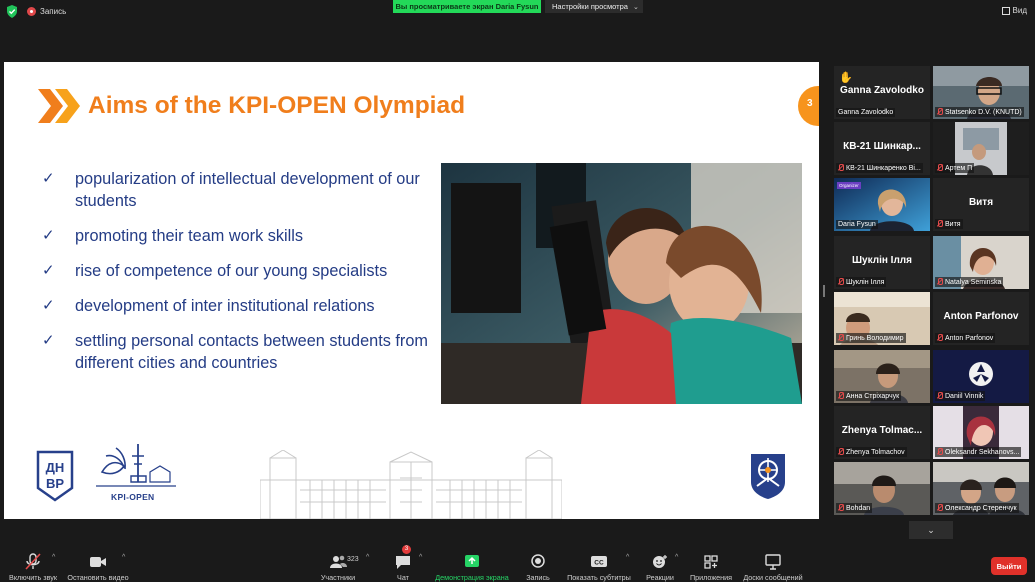  What do you see at coordinates (871, 452) in the screenshot?
I see `participant-name-label: Zhenya Tolmachov` at bounding box center [871, 452].